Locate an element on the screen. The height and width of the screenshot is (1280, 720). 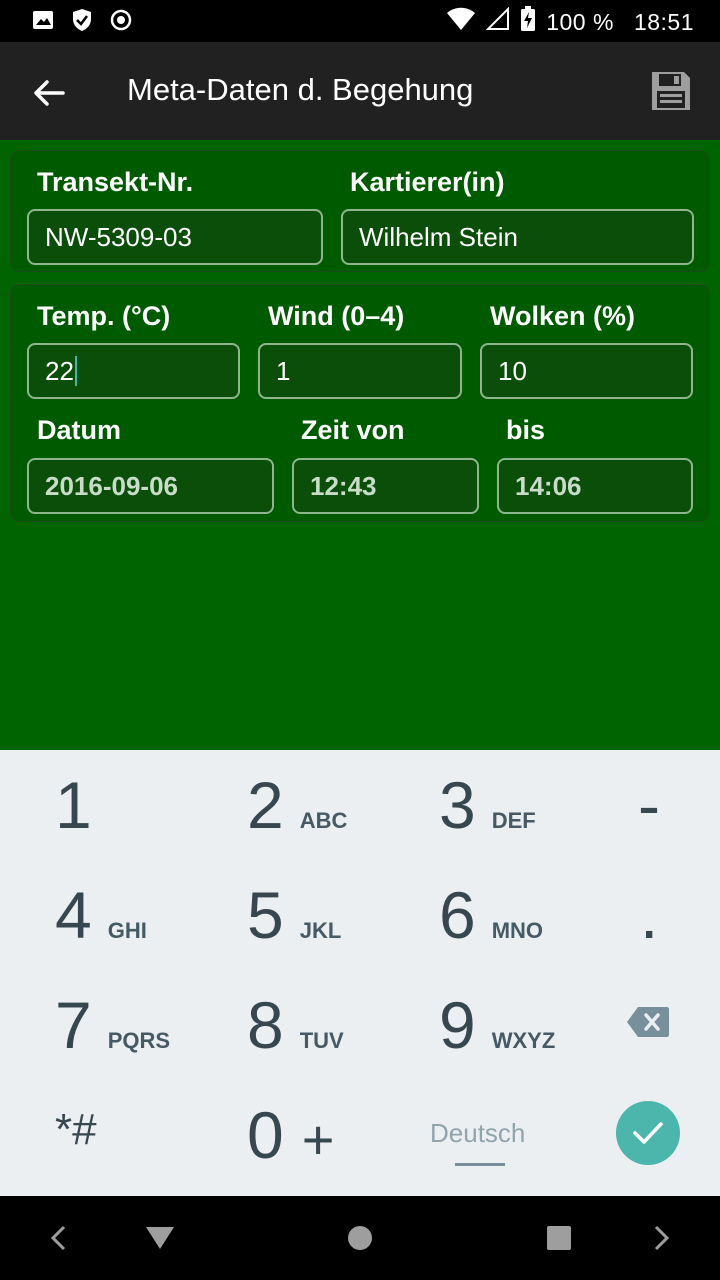
image-icon is located at coordinates (43, 22).